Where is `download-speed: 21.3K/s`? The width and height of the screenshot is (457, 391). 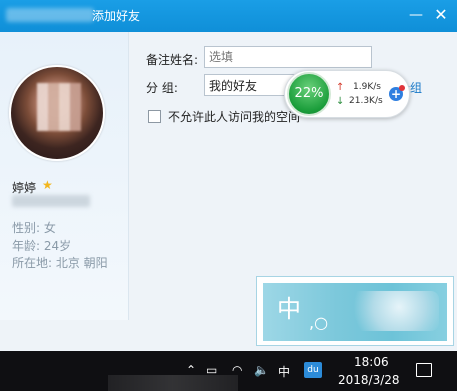 download-speed: 21.3K/s is located at coordinates (366, 101).